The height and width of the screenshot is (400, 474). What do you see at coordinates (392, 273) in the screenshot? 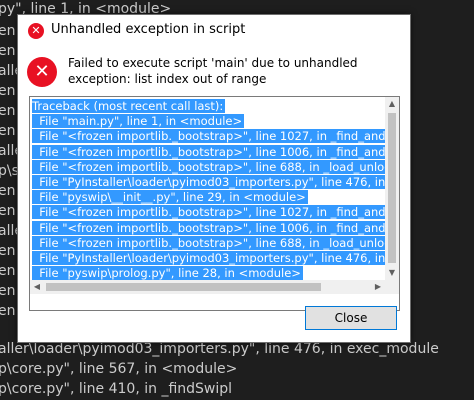
I see `scroll-down-icon: ▼` at bounding box center [392, 273].